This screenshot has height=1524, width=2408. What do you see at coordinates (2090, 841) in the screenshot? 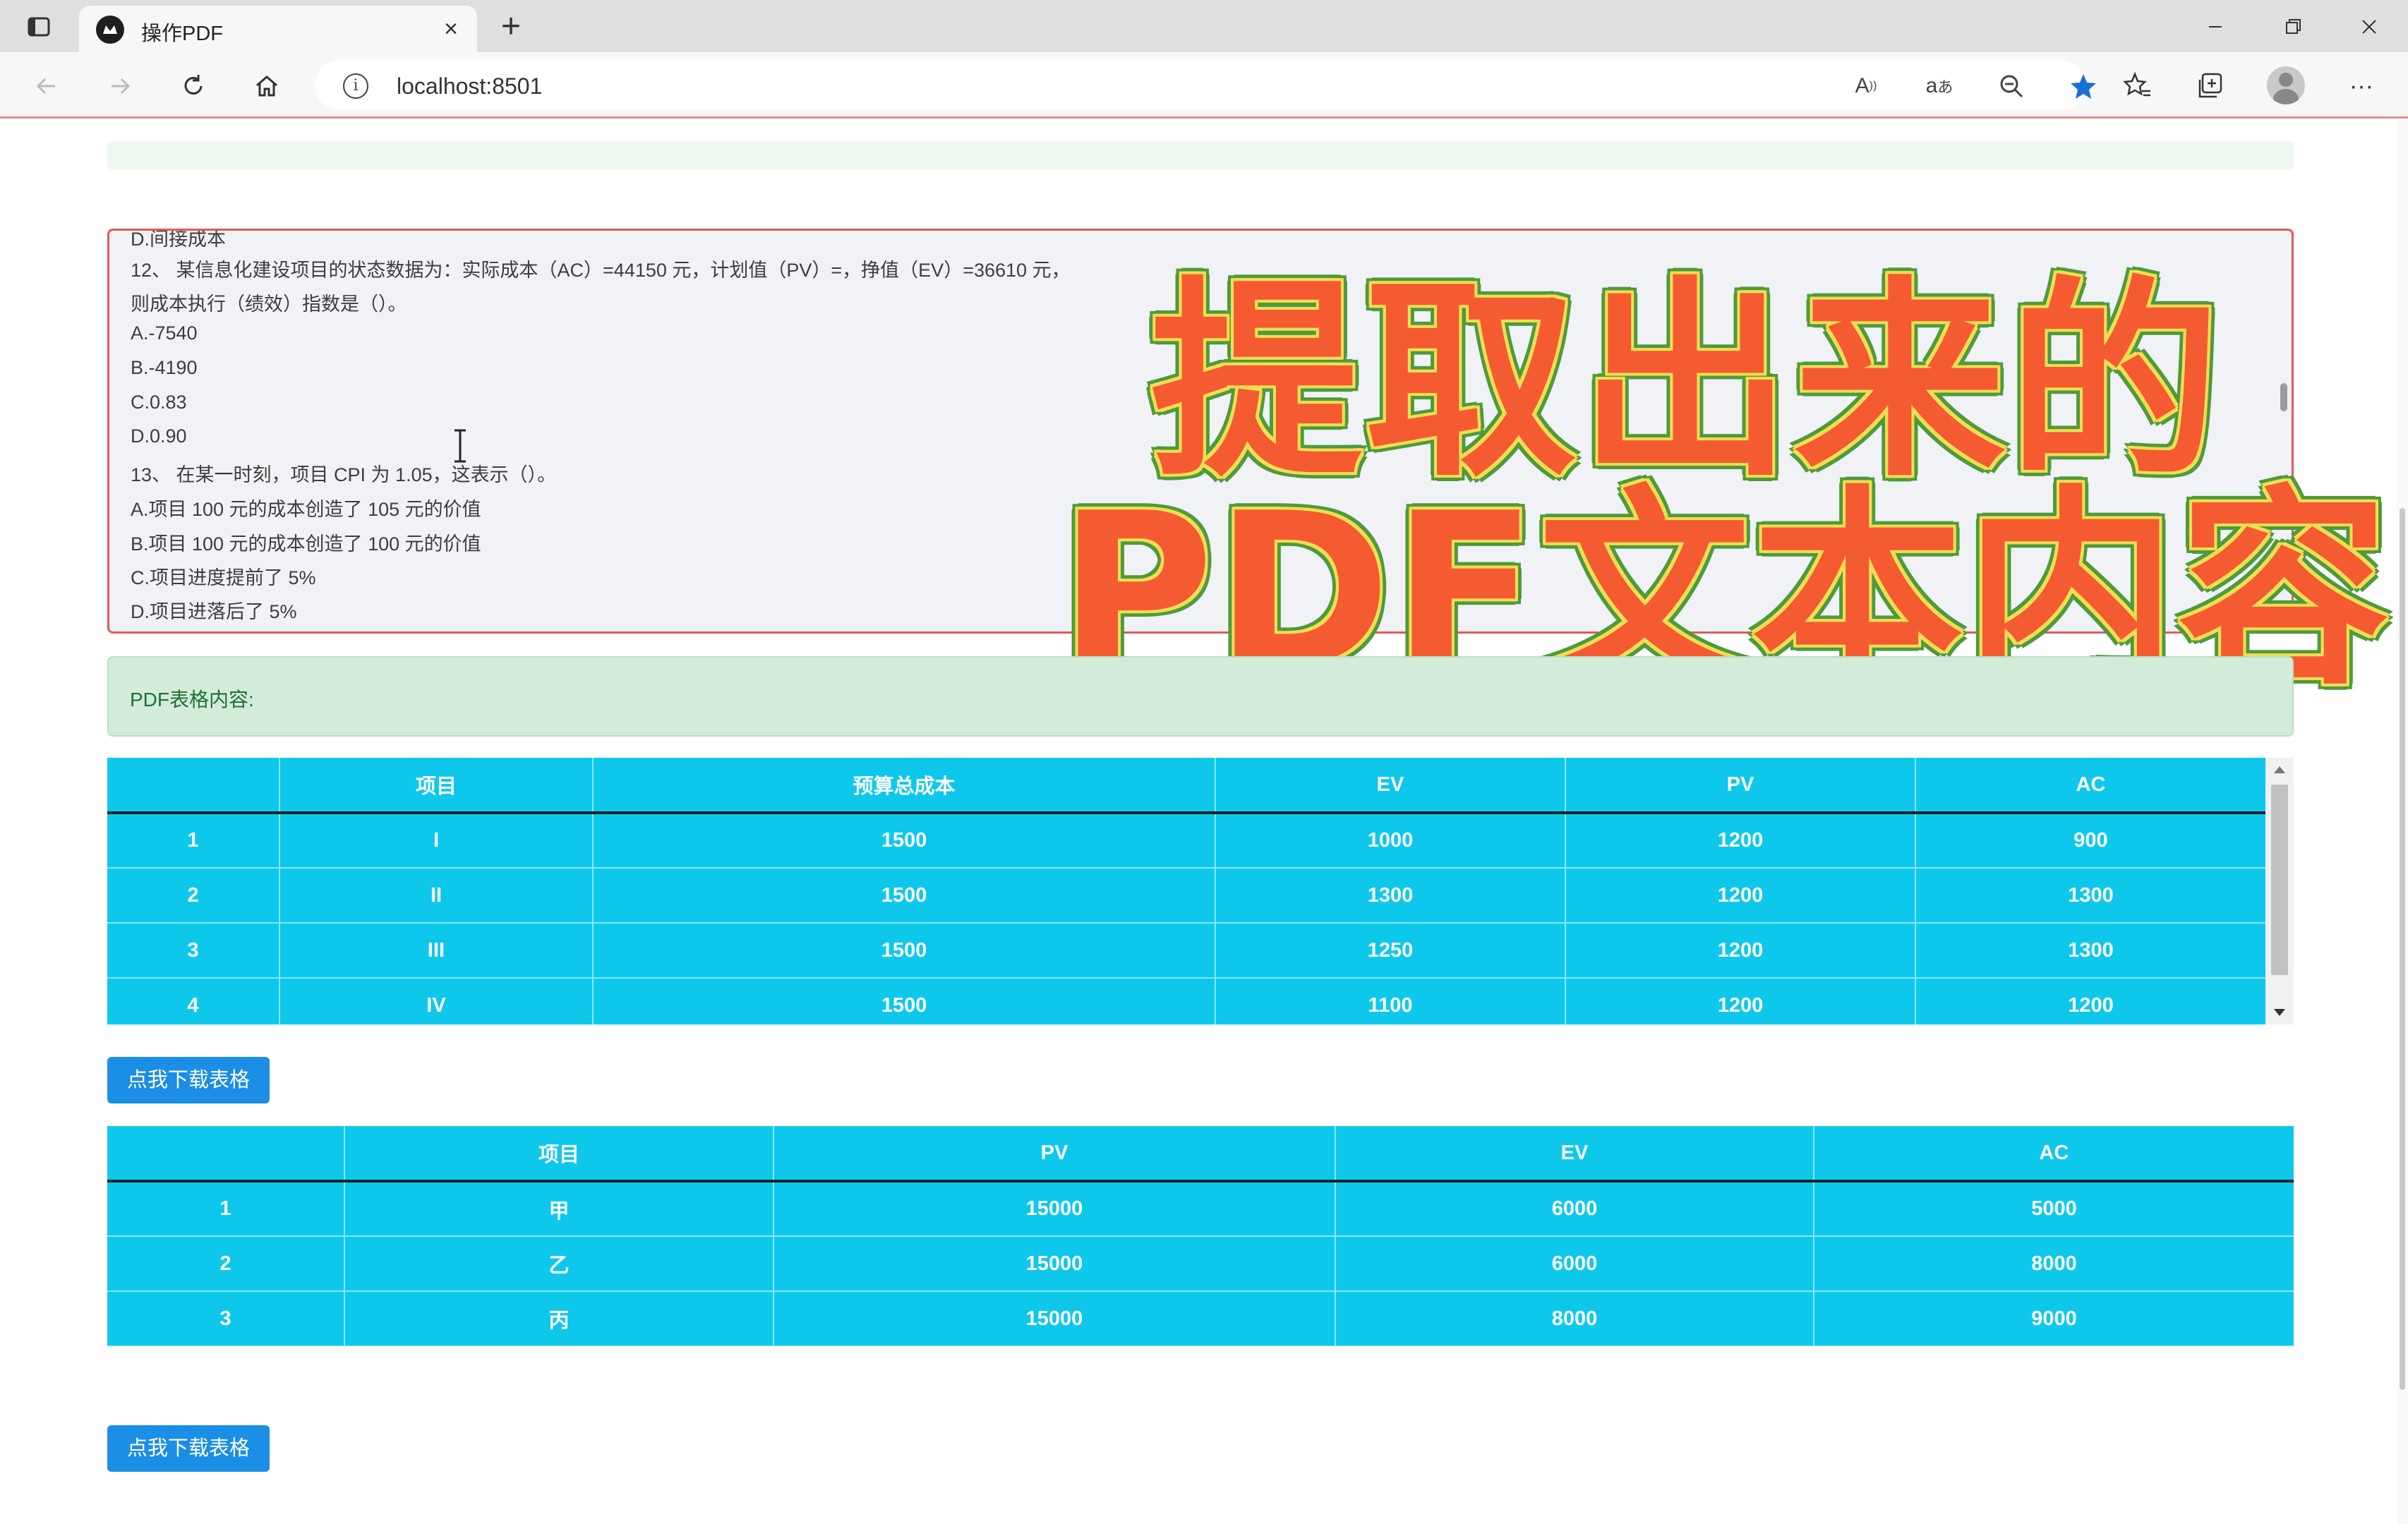
I see `table-cell: 900` at bounding box center [2090, 841].